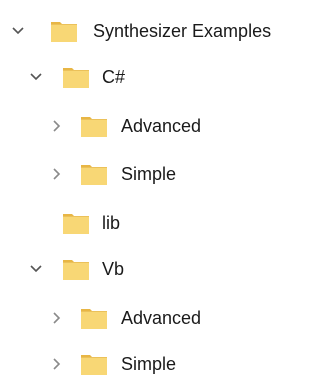 The height and width of the screenshot is (383, 320). What do you see at coordinates (114, 77) in the screenshot?
I see `tree-item-label: C#` at bounding box center [114, 77].